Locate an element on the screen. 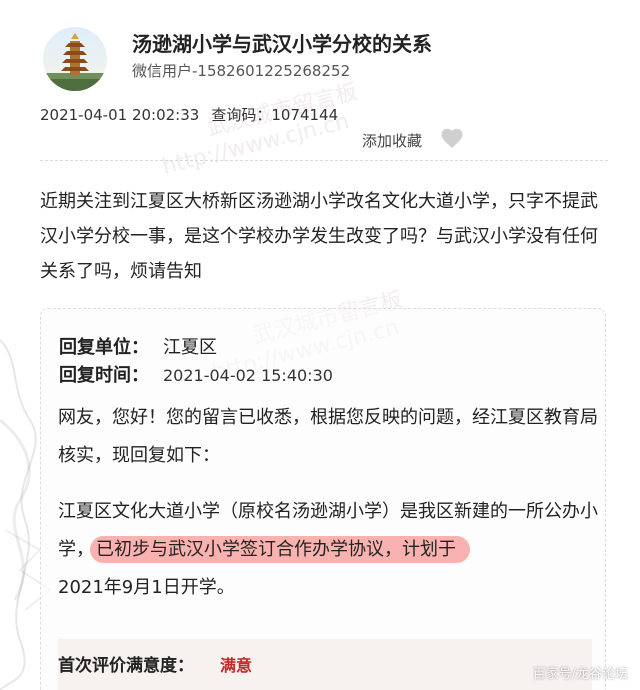 This screenshot has width=640, height=690. post-title: 汤逊湖小学与武汉小学分校的关系 is located at coordinates (282, 44).